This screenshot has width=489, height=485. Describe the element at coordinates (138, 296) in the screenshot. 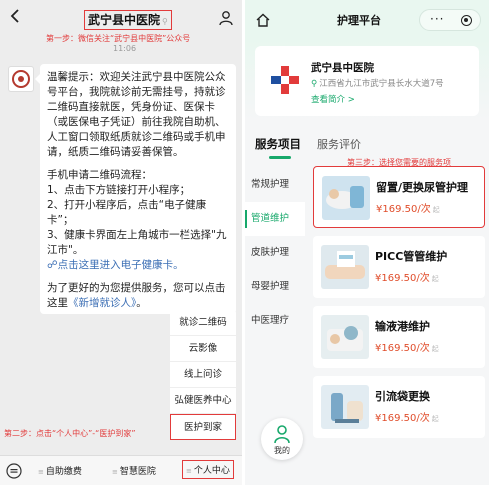

I see `message-para3: 为了更好的为您提供服务，您可以点击这里《新增就诊人》。` at that location.